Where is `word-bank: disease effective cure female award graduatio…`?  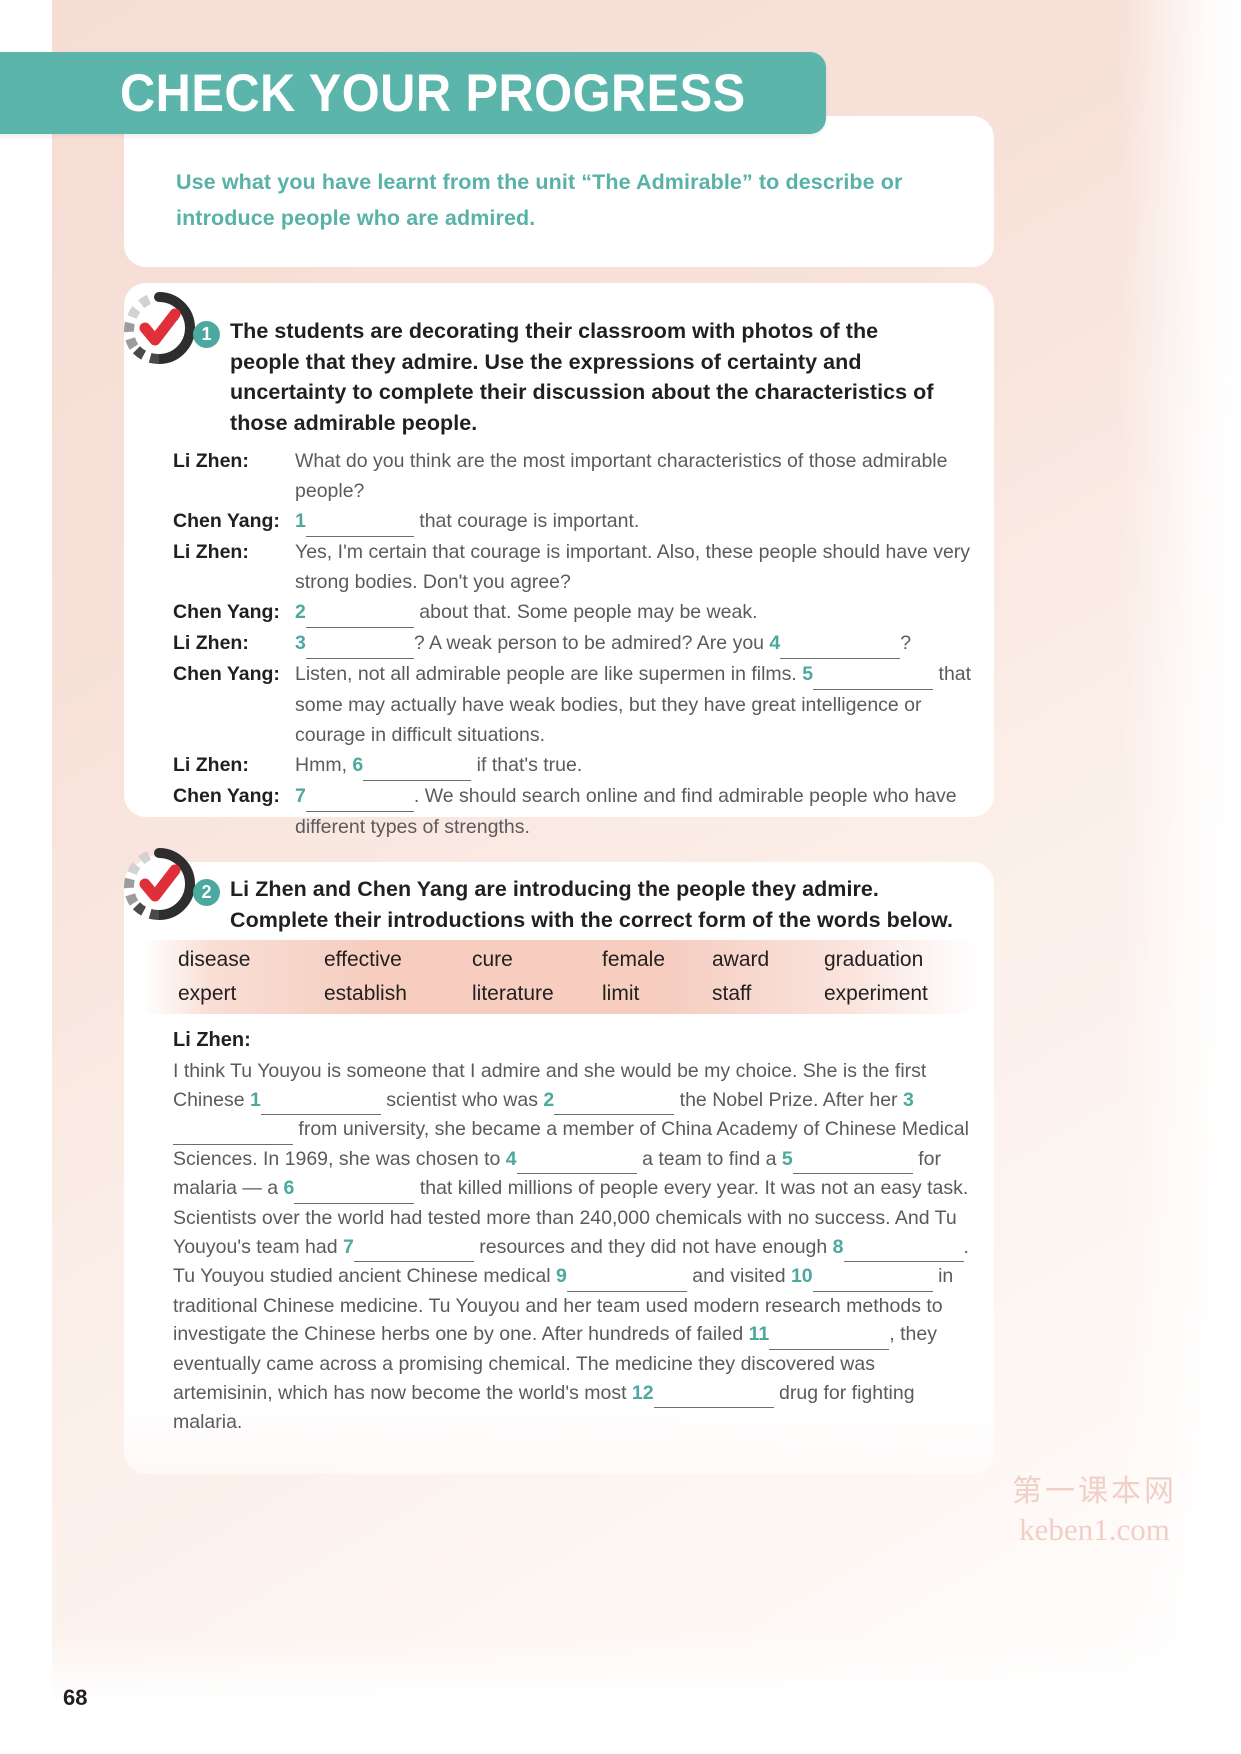 word-bank: disease effective cure female award graduatio… is located at coordinates (561, 977).